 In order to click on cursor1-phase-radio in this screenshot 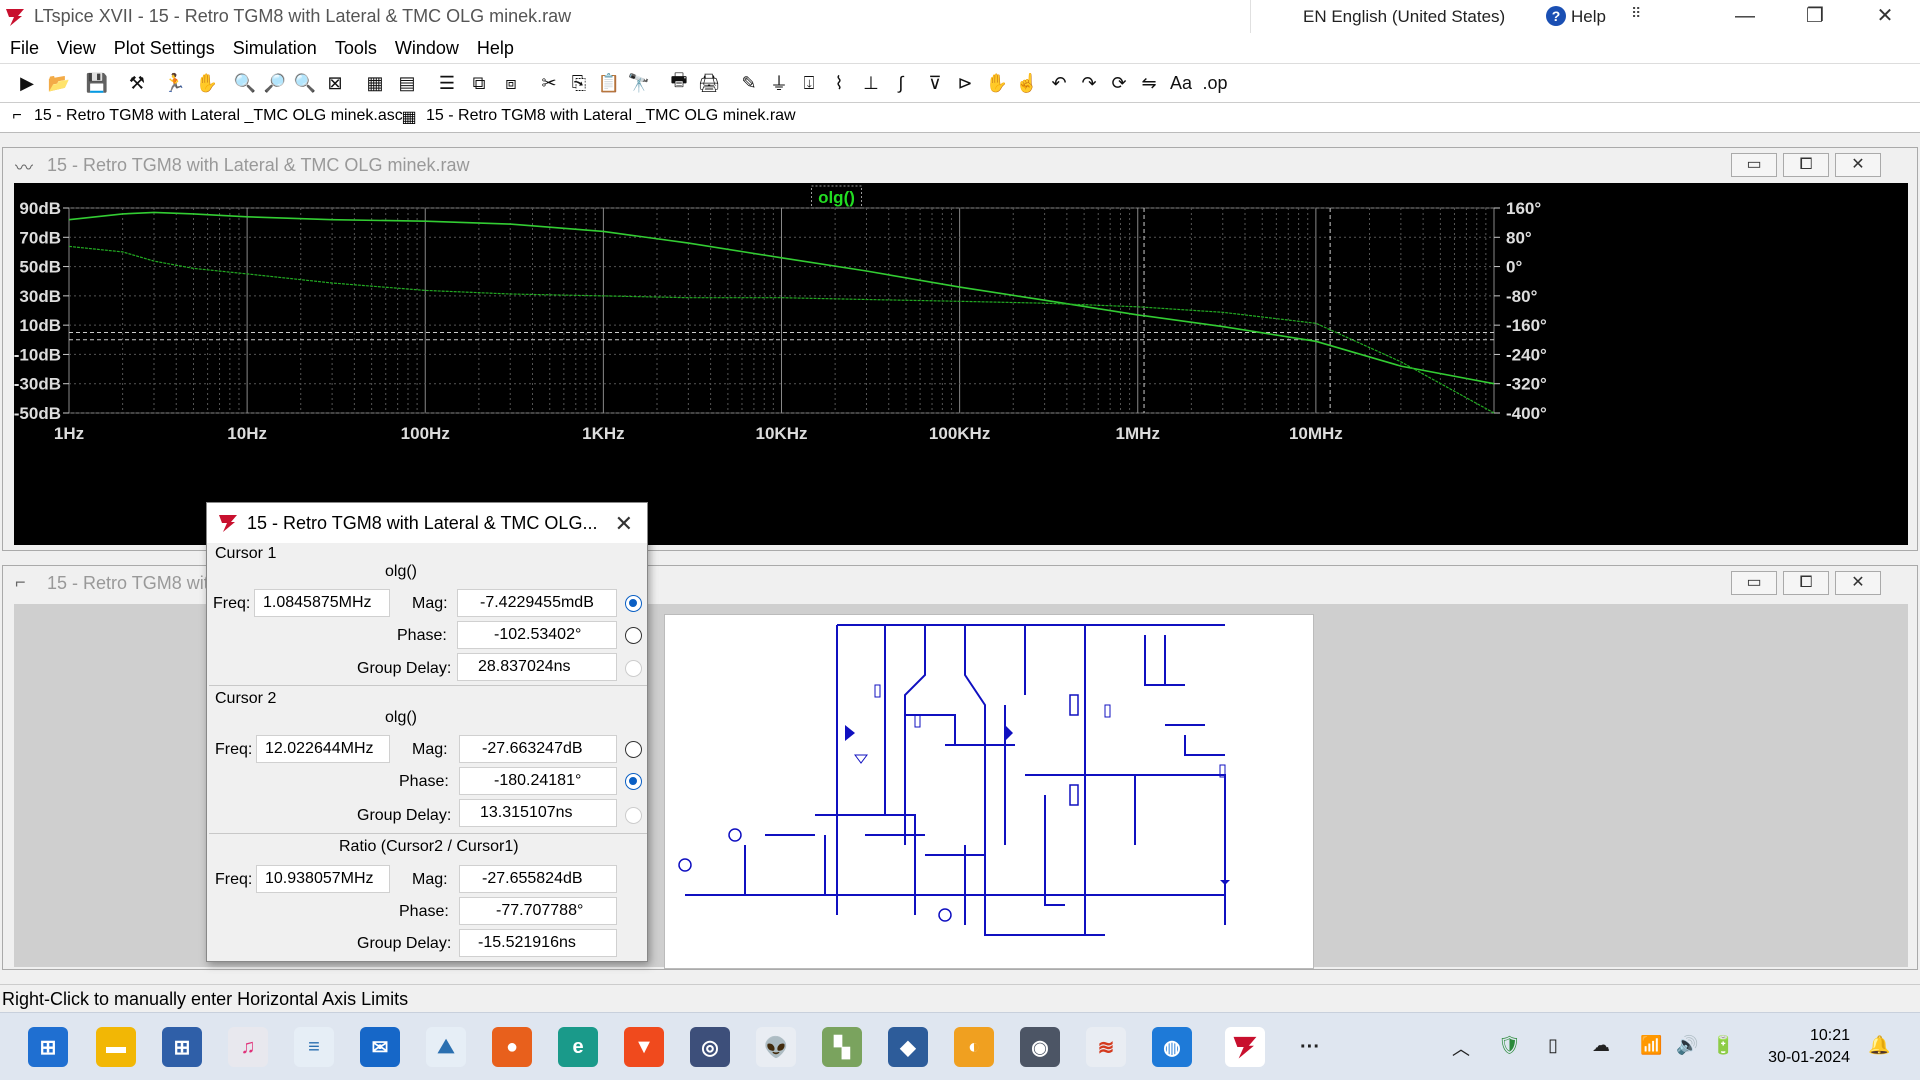, I will do `click(633, 635)`.